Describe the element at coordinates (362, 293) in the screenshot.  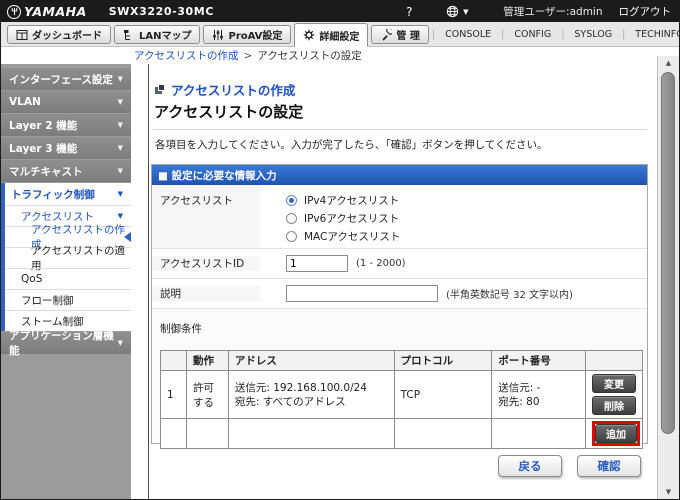
I see `description-input` at that location.